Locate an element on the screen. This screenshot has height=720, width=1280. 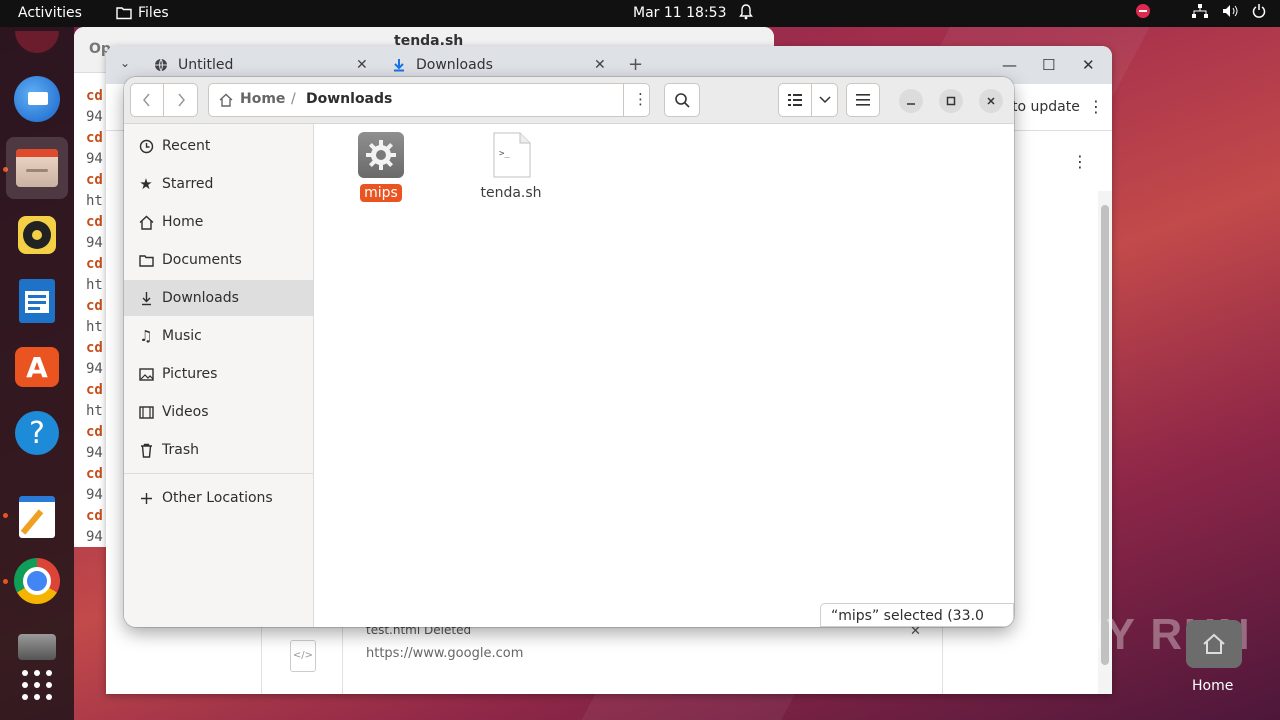
search-icon is located at coordinates (682, 100).